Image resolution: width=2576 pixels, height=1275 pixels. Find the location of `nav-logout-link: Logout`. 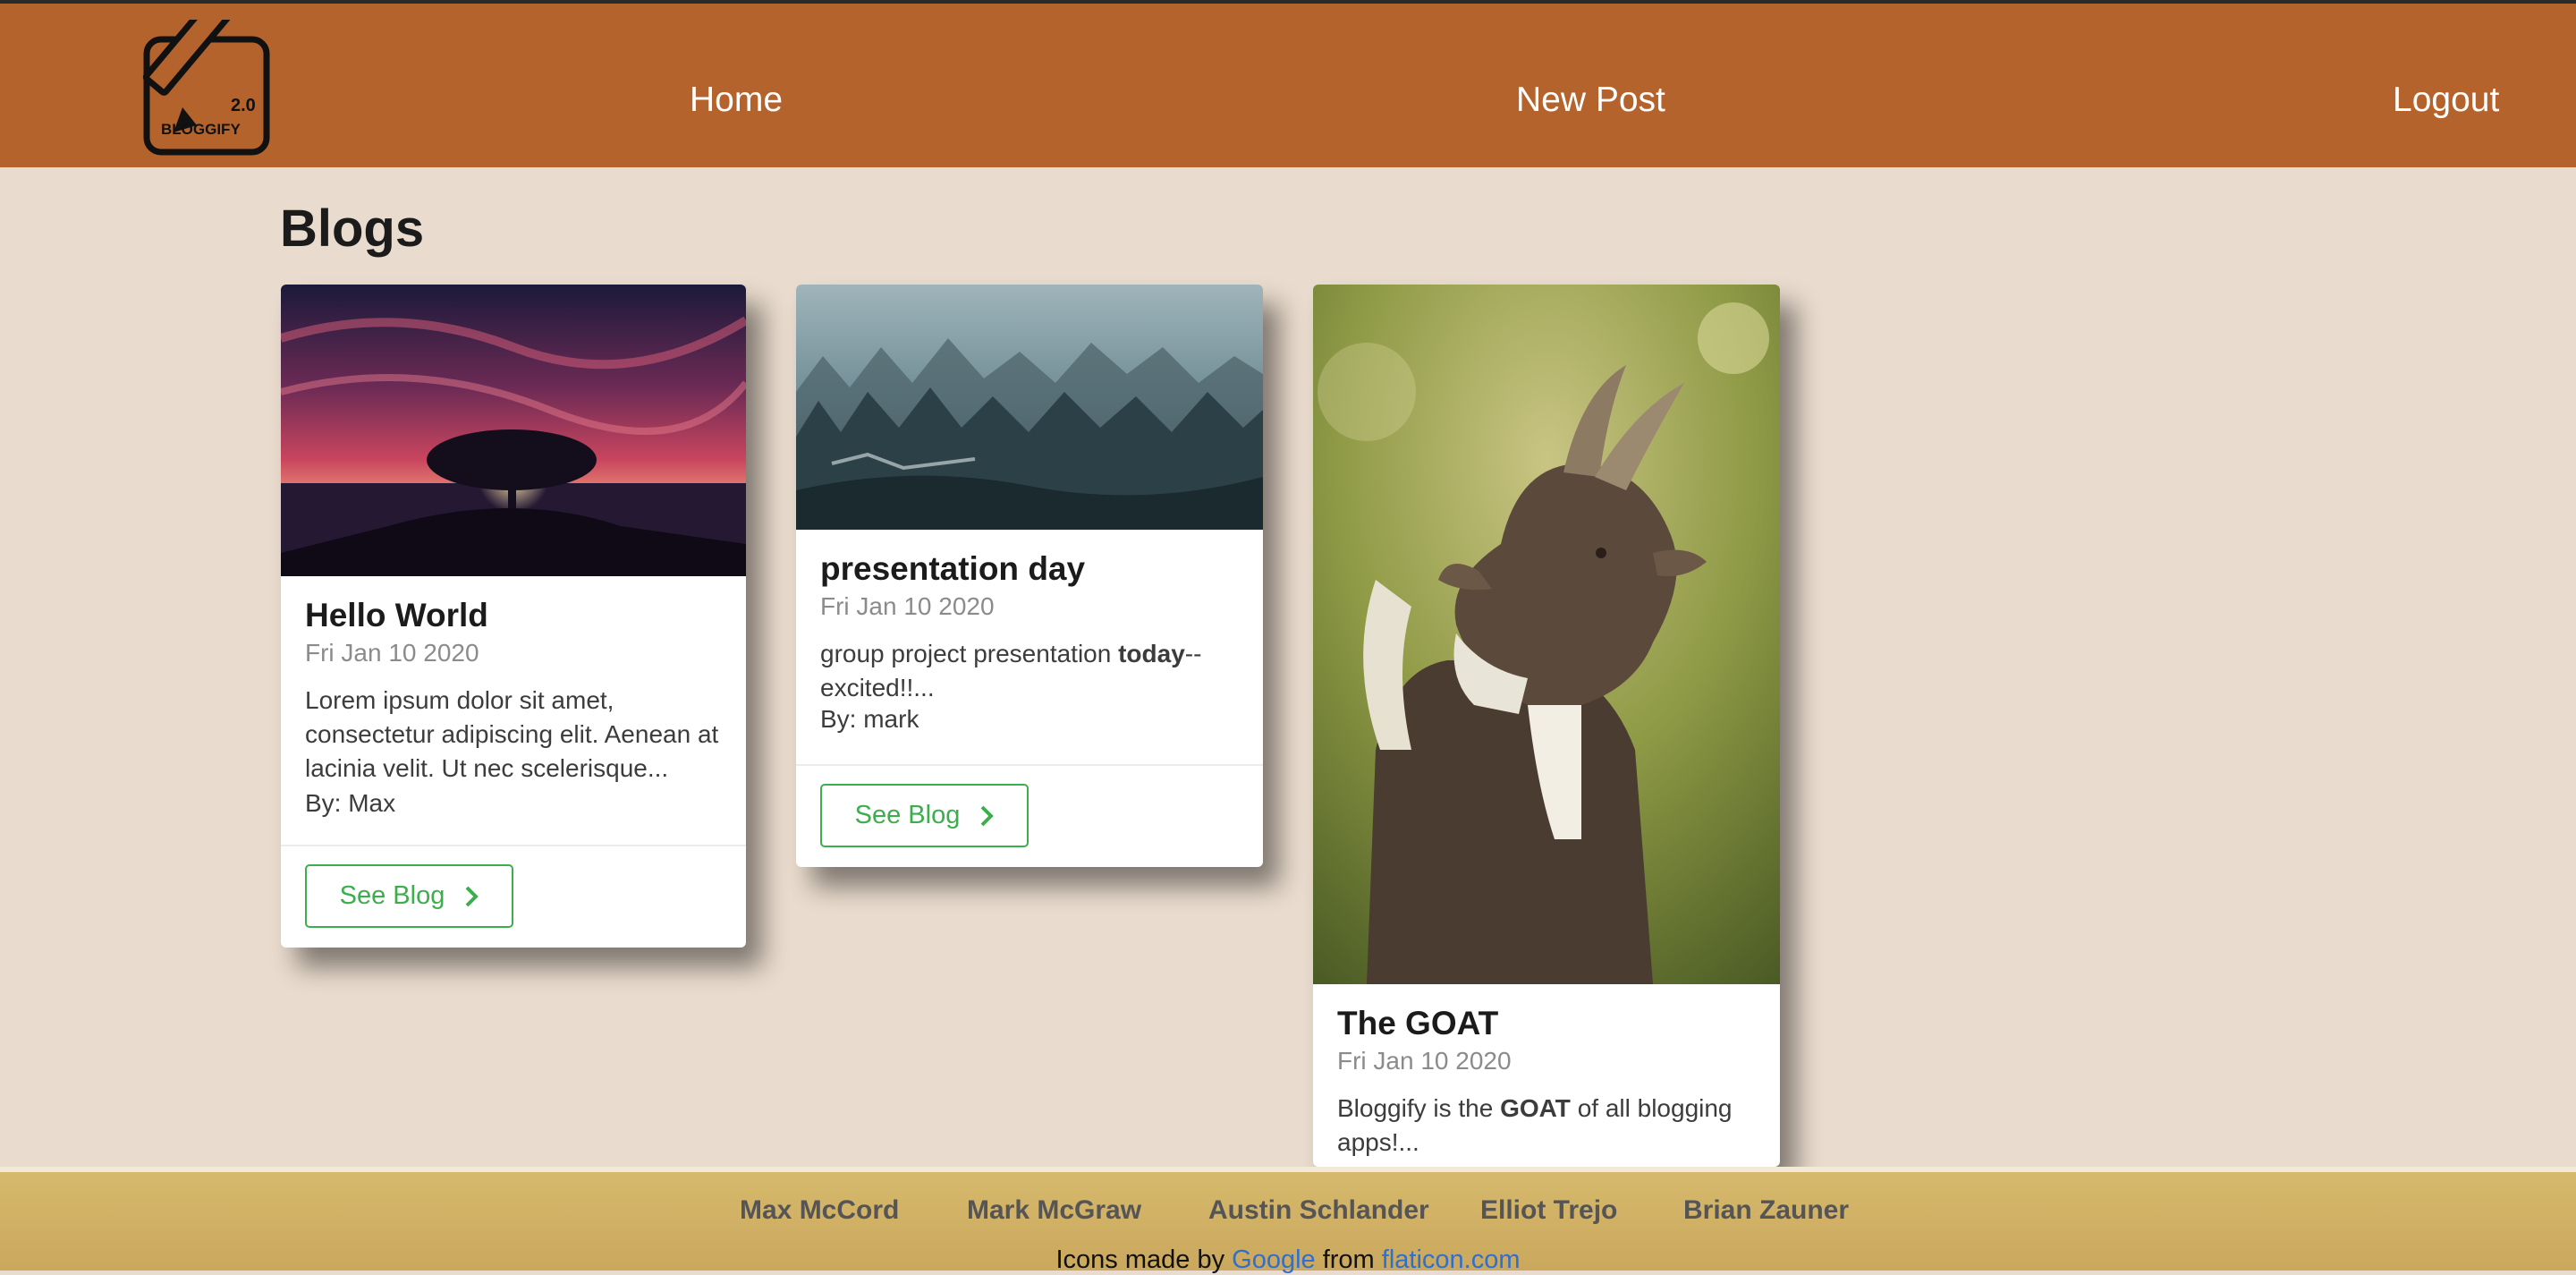

nav-logout-link: Logout is located at coordinates (2446, 100).